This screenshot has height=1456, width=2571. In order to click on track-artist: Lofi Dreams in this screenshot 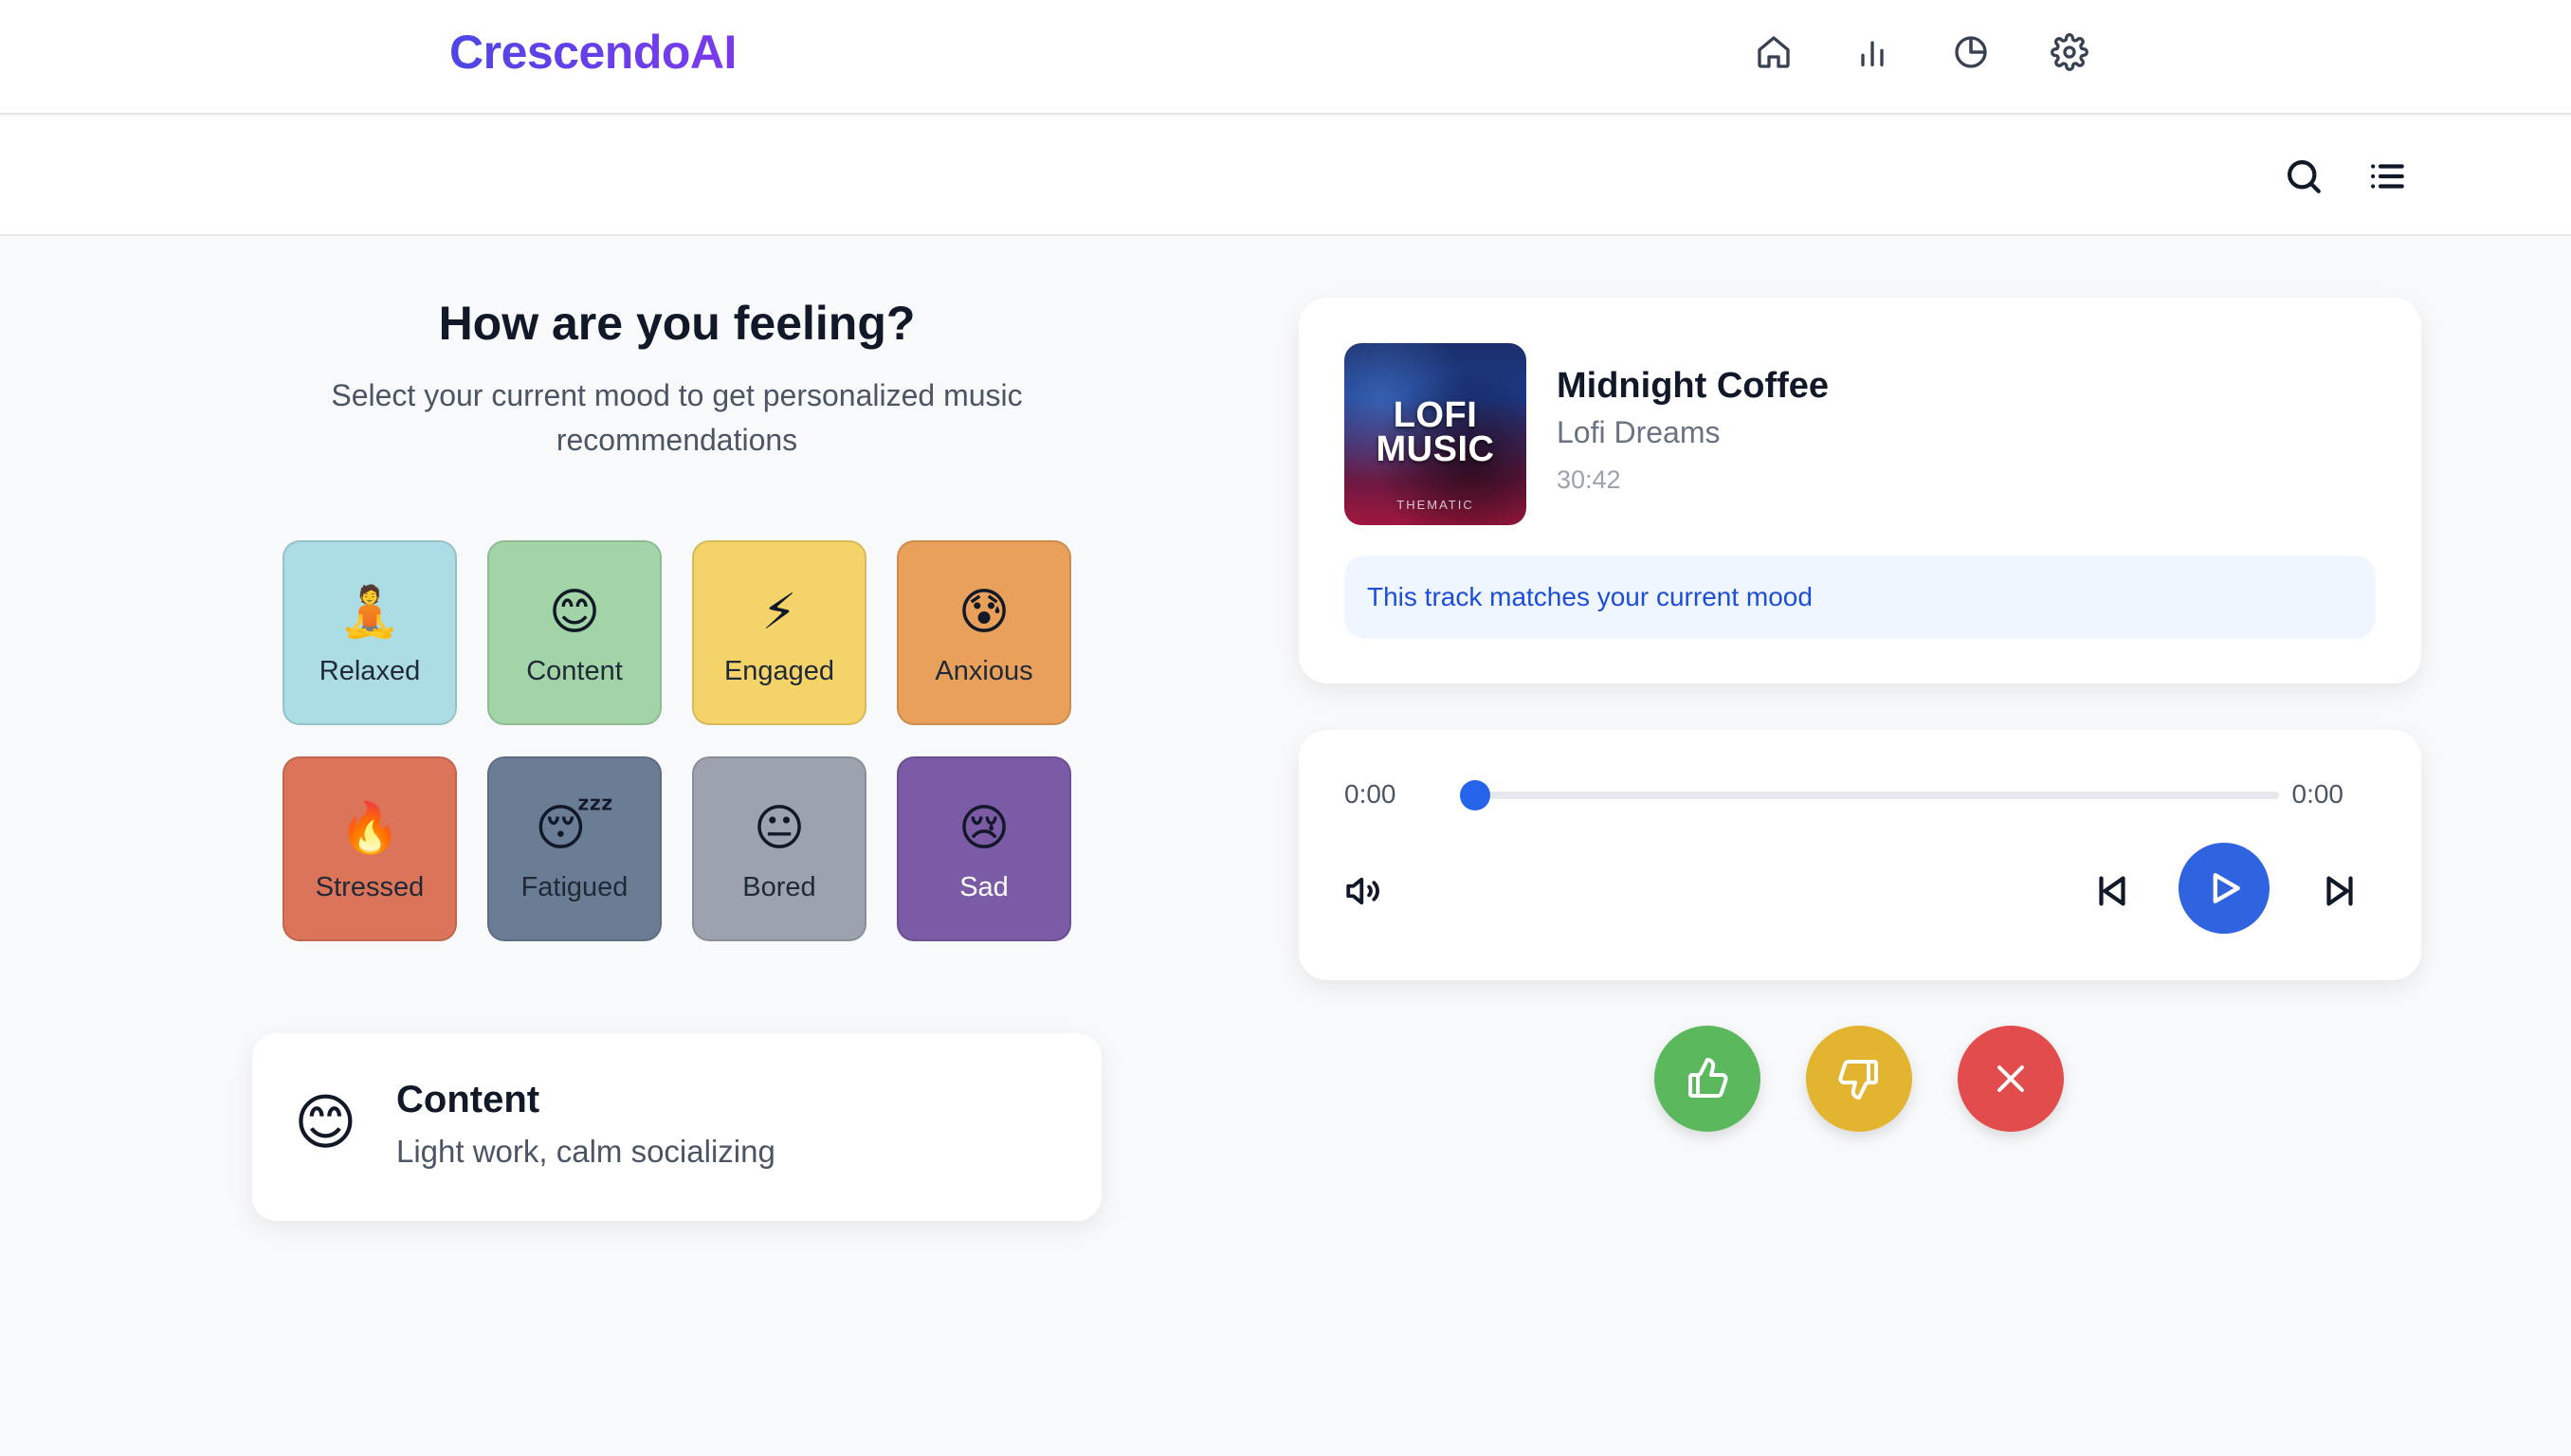, I will do `click(1639, 432)`.